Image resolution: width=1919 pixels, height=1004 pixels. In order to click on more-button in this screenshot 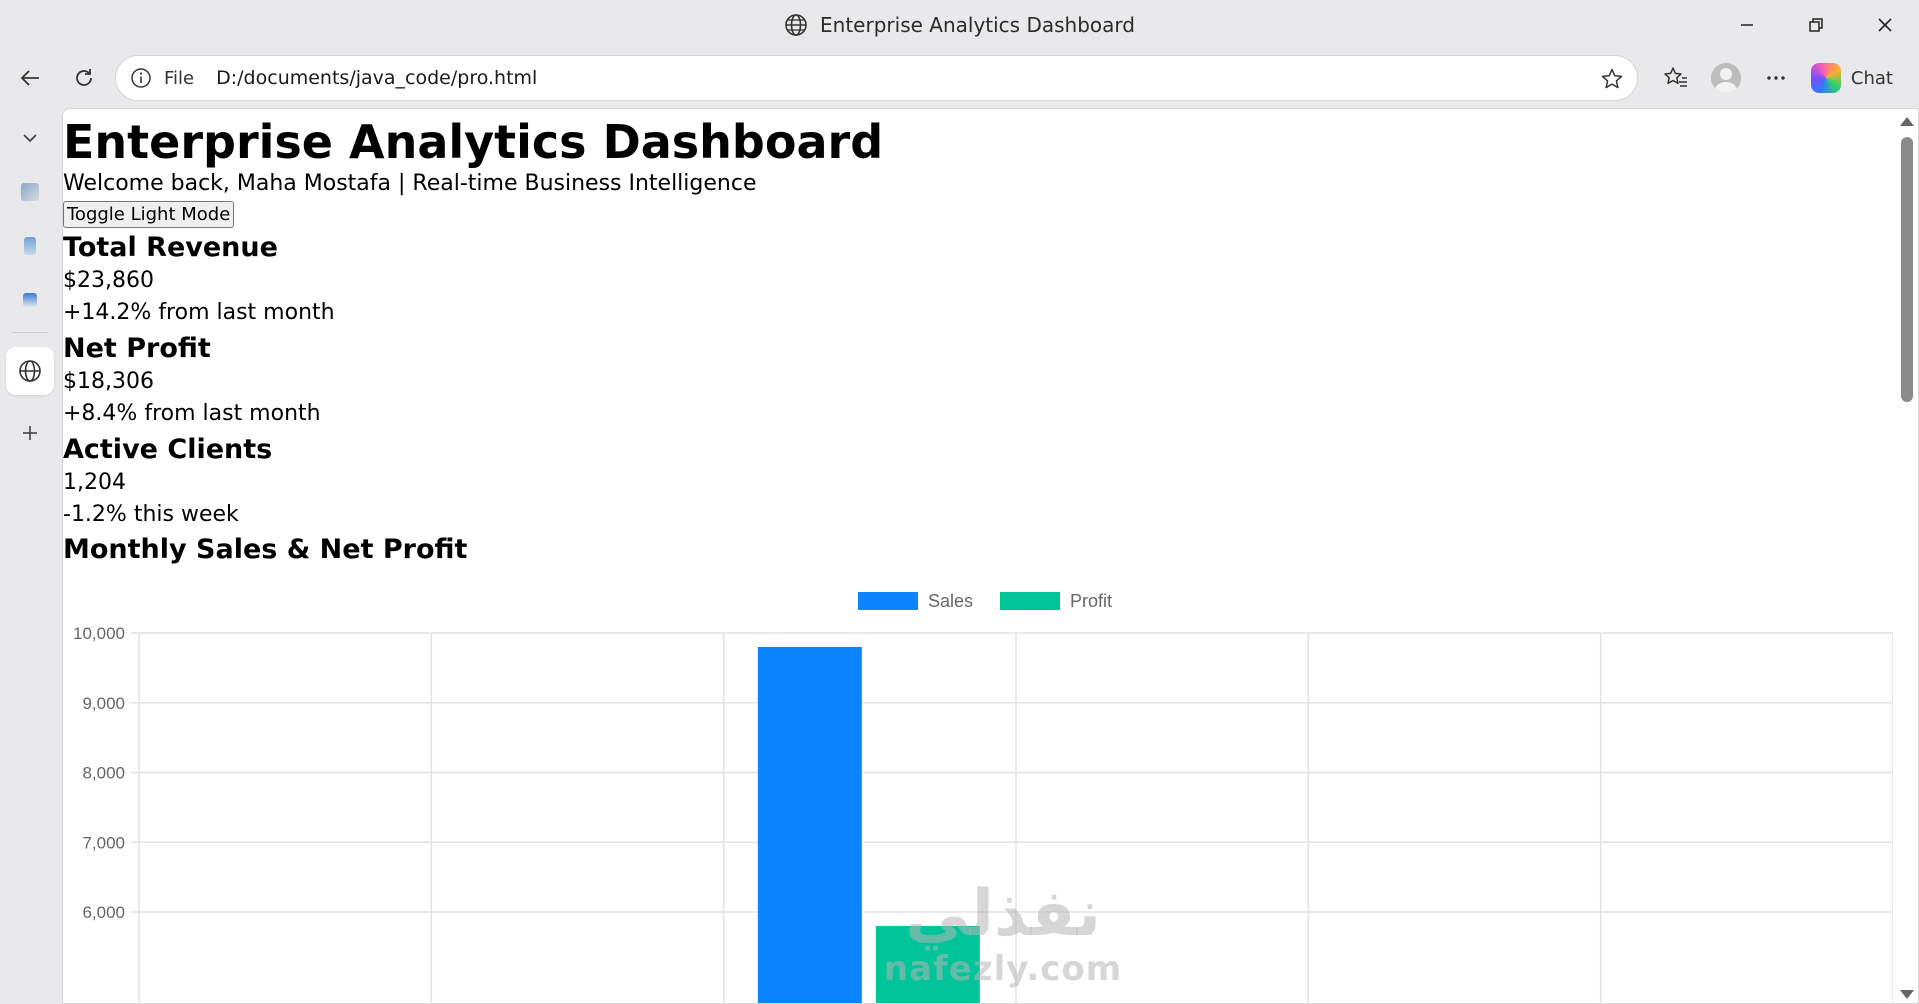, I will do `click(1776, 78)`.